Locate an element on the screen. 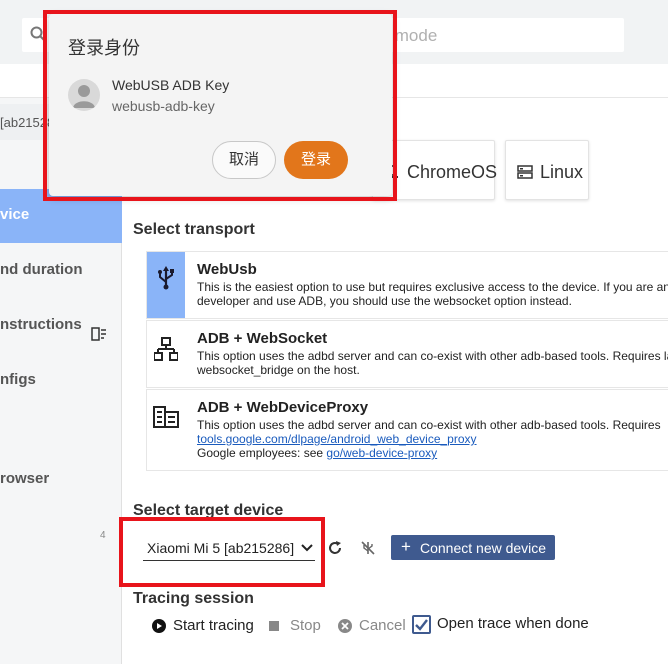 Image resolution: width=668 pixels, height=664 pixels. sidebar-item-label: nstructions is located at coordinates (41, 324).